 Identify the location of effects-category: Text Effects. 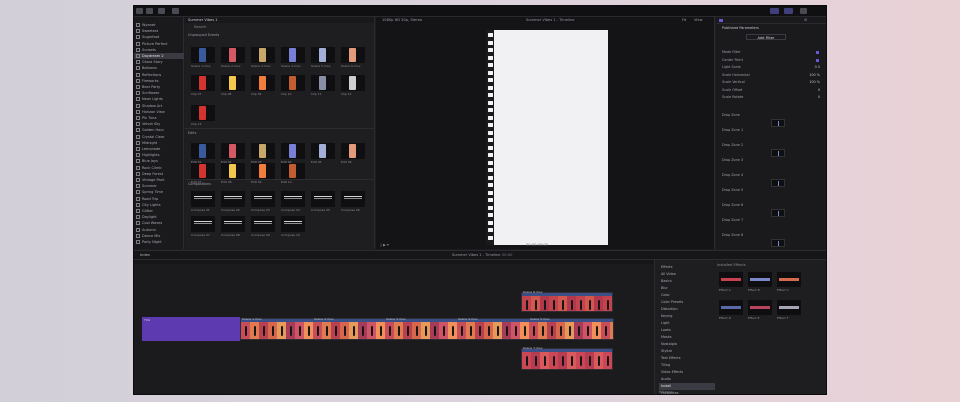
(687, 358).